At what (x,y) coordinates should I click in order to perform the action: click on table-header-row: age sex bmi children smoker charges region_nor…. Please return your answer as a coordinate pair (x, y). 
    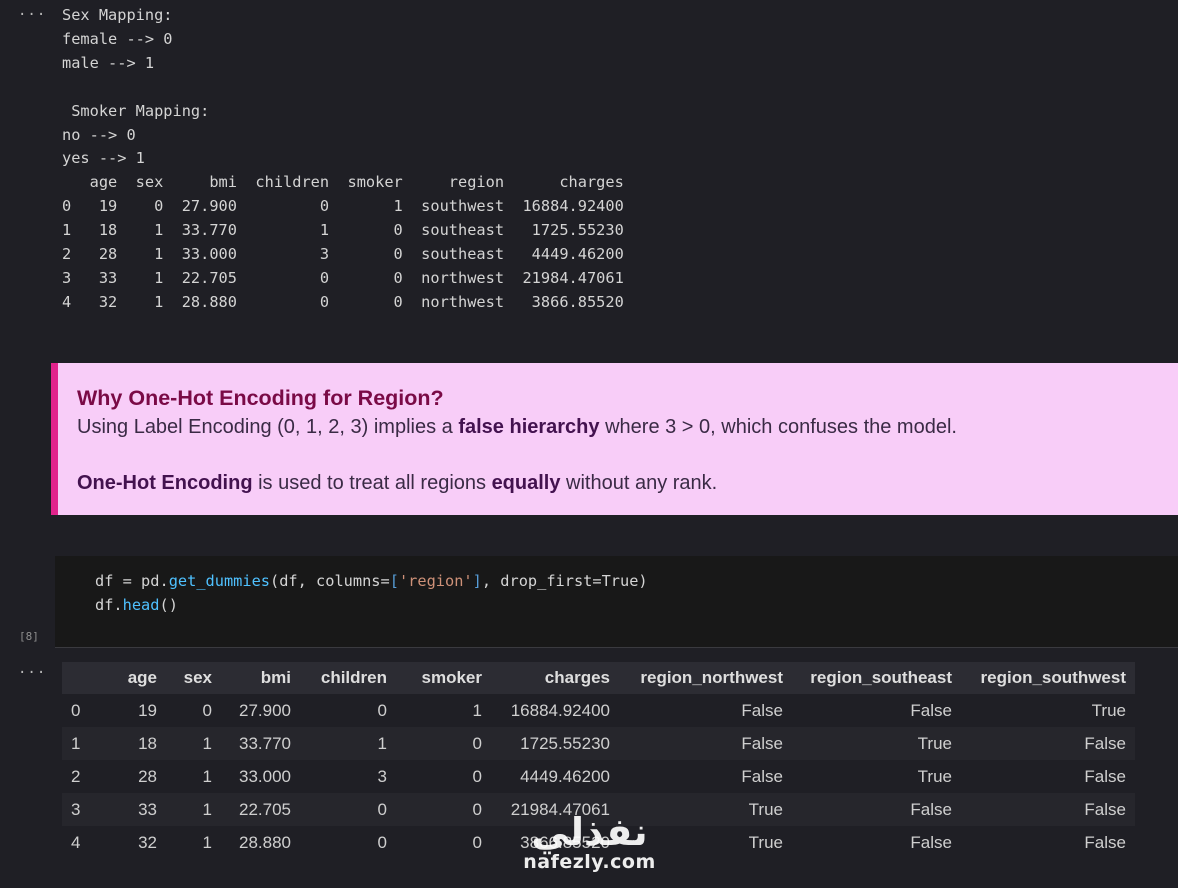
    Looking at the image, I should click on (598, 678).